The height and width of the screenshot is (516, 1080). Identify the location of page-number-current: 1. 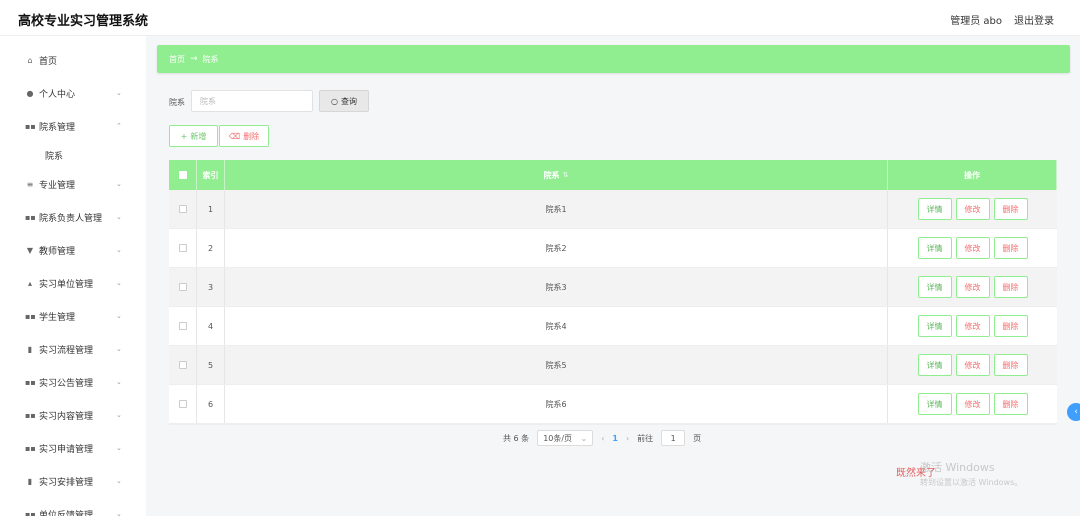
(615, 438).